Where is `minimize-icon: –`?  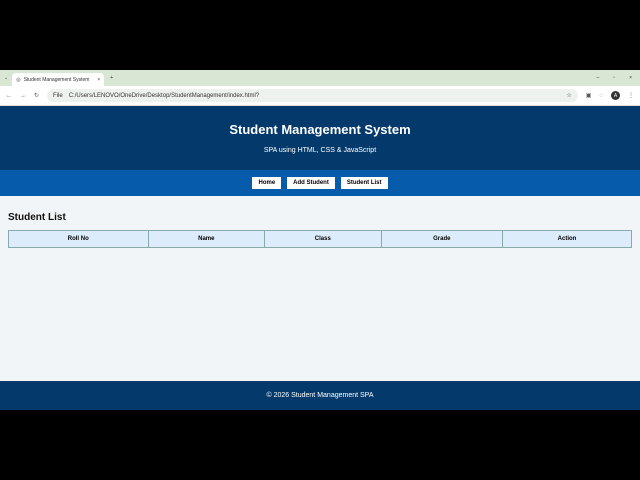
minimize-icon: – is located at coordinates (598, 78).